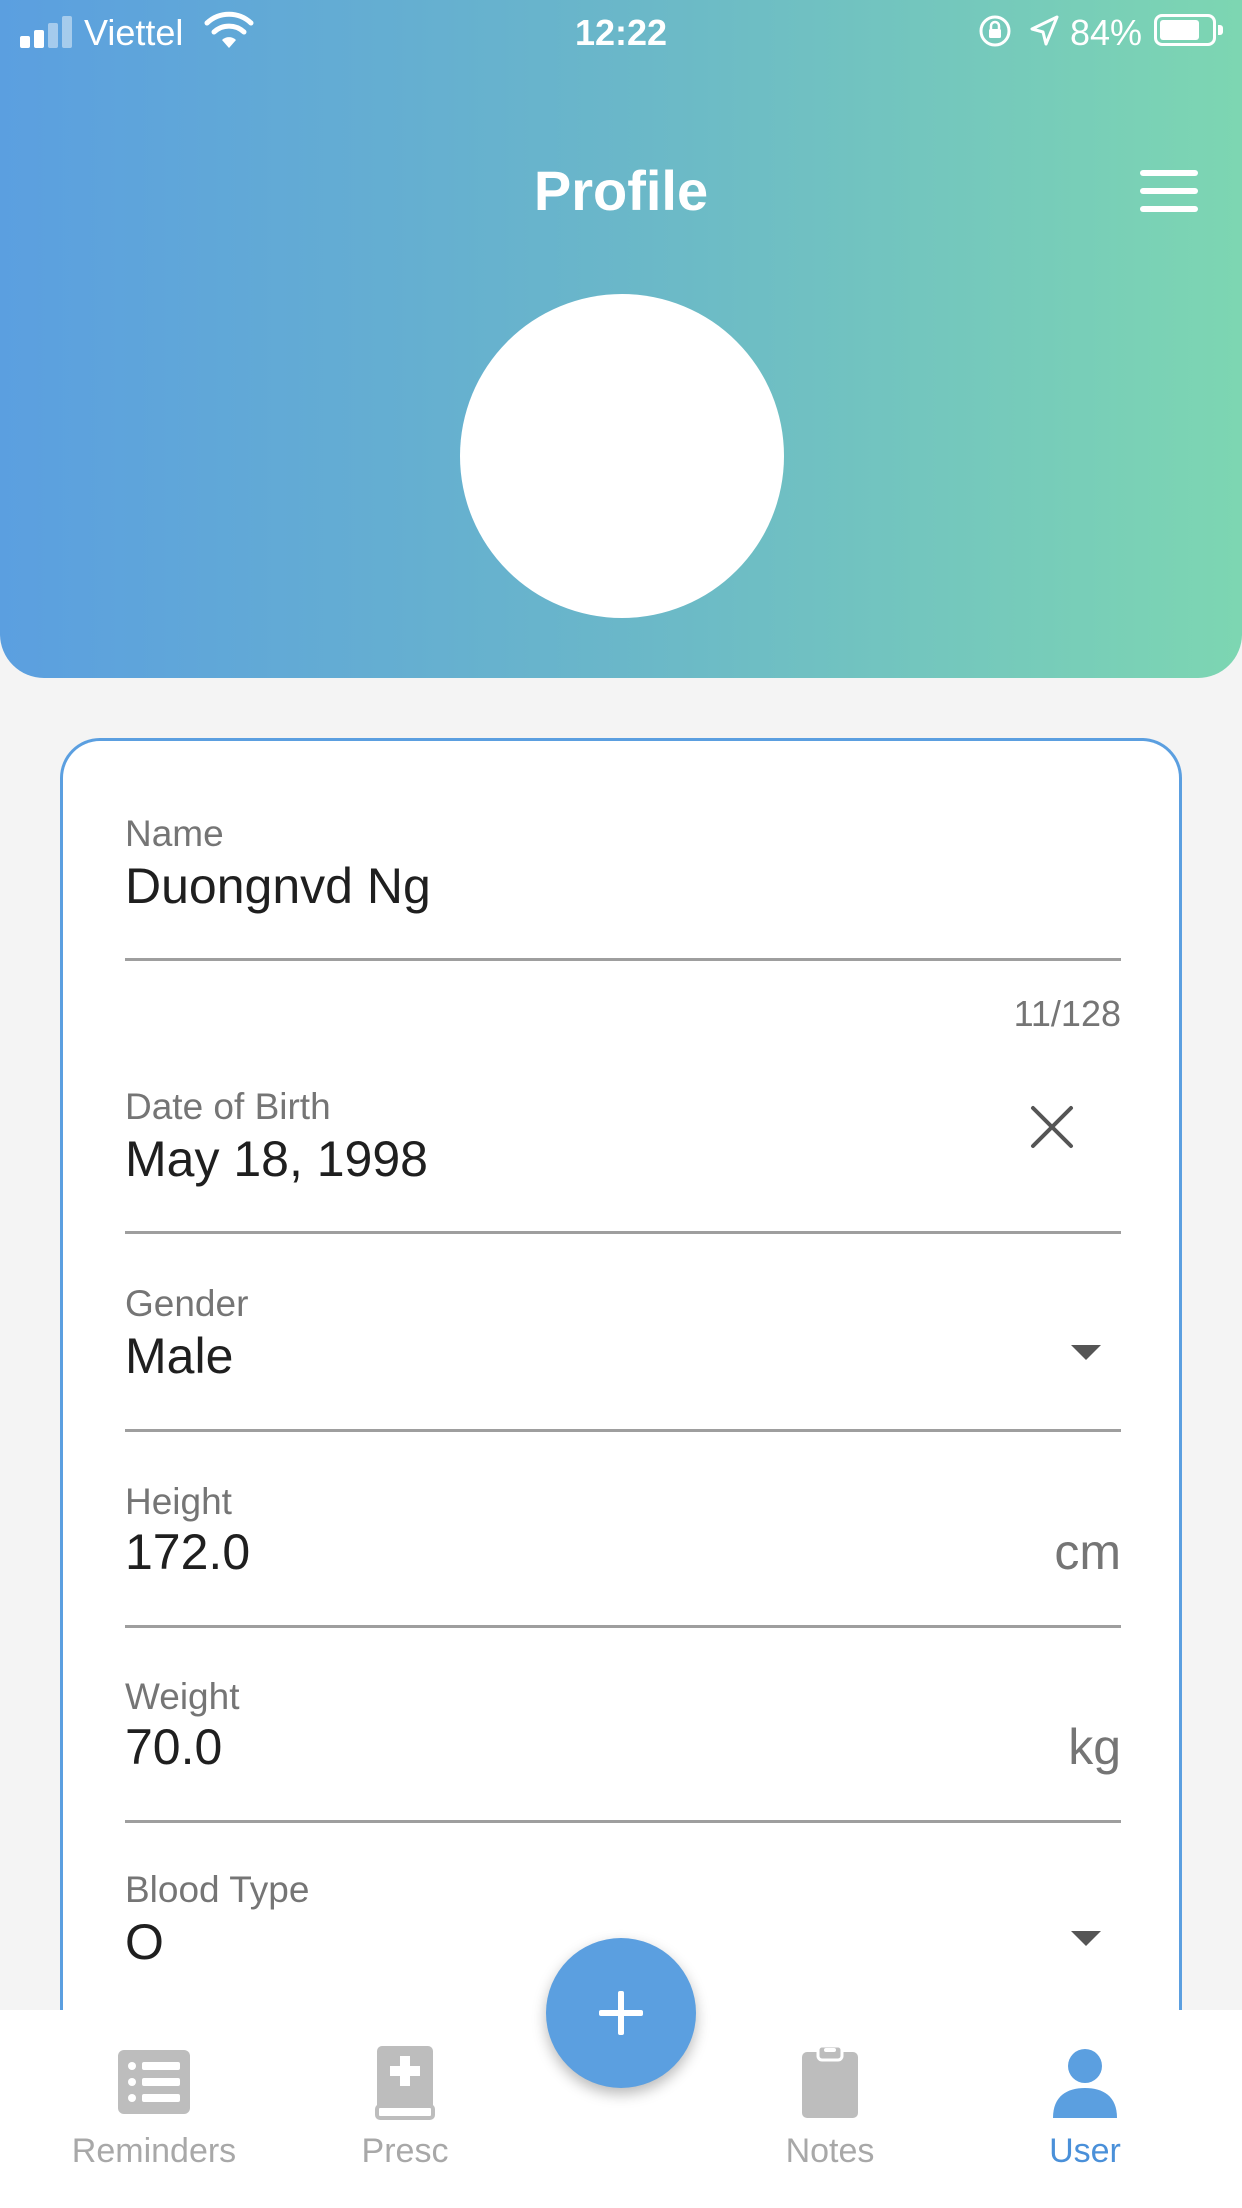  Describe the element at coordinates (623, 1363) in the screenshot. I see `gender-field: Gender Male` at that location.